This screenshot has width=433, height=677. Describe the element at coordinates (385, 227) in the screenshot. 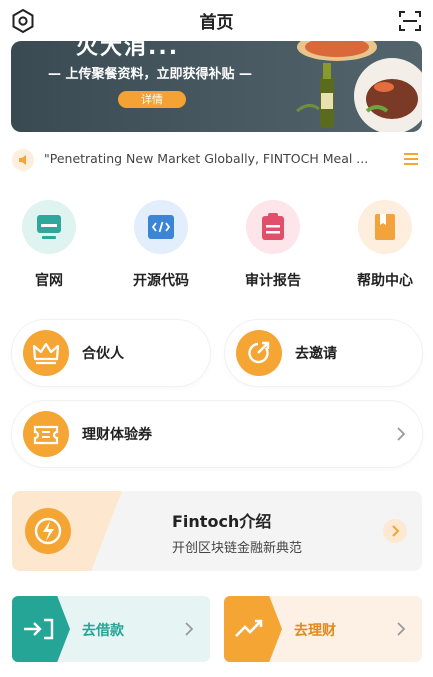

I see `book-icon` at that location.